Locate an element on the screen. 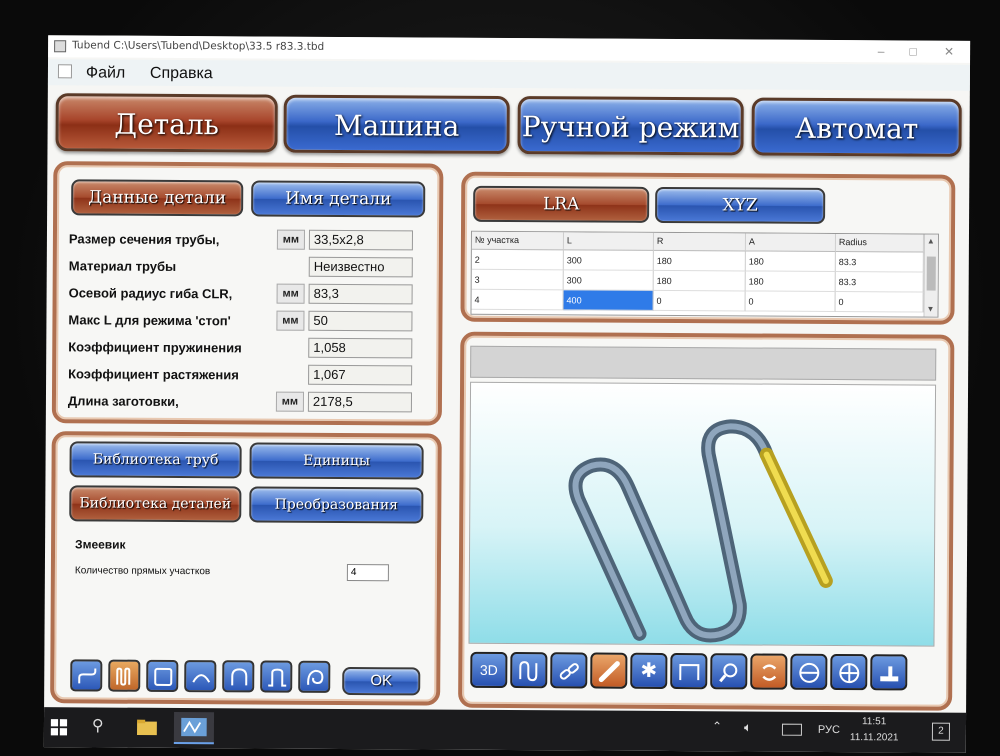 This screenshot has width=1000, height=756. notifications-icon: 2 is located at coordinates (941, 731).